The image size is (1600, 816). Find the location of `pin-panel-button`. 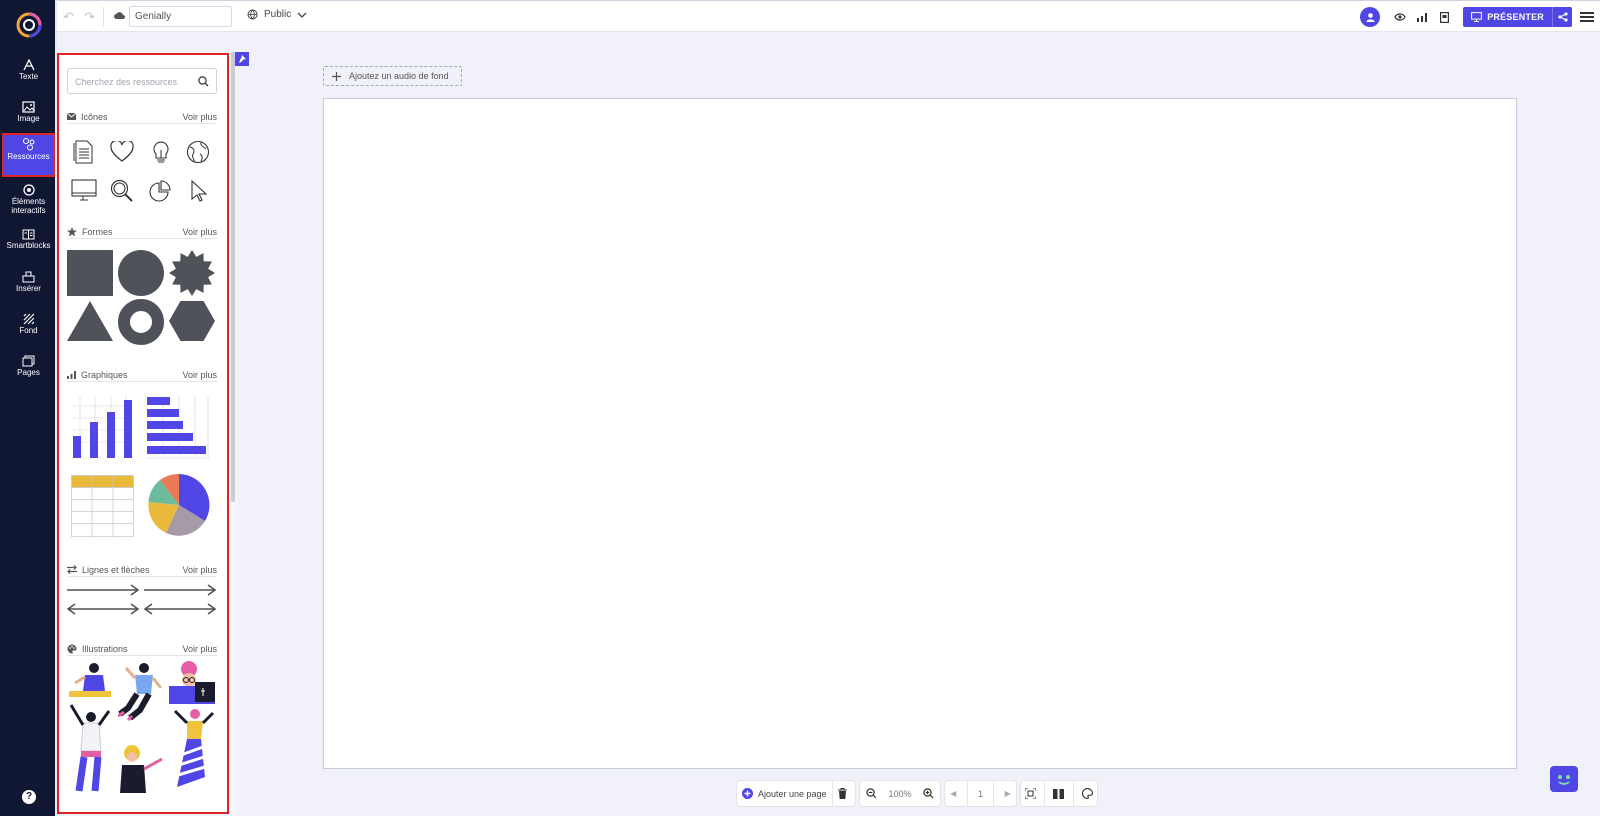

pin-panel-button is located at coordinates (242, 59).